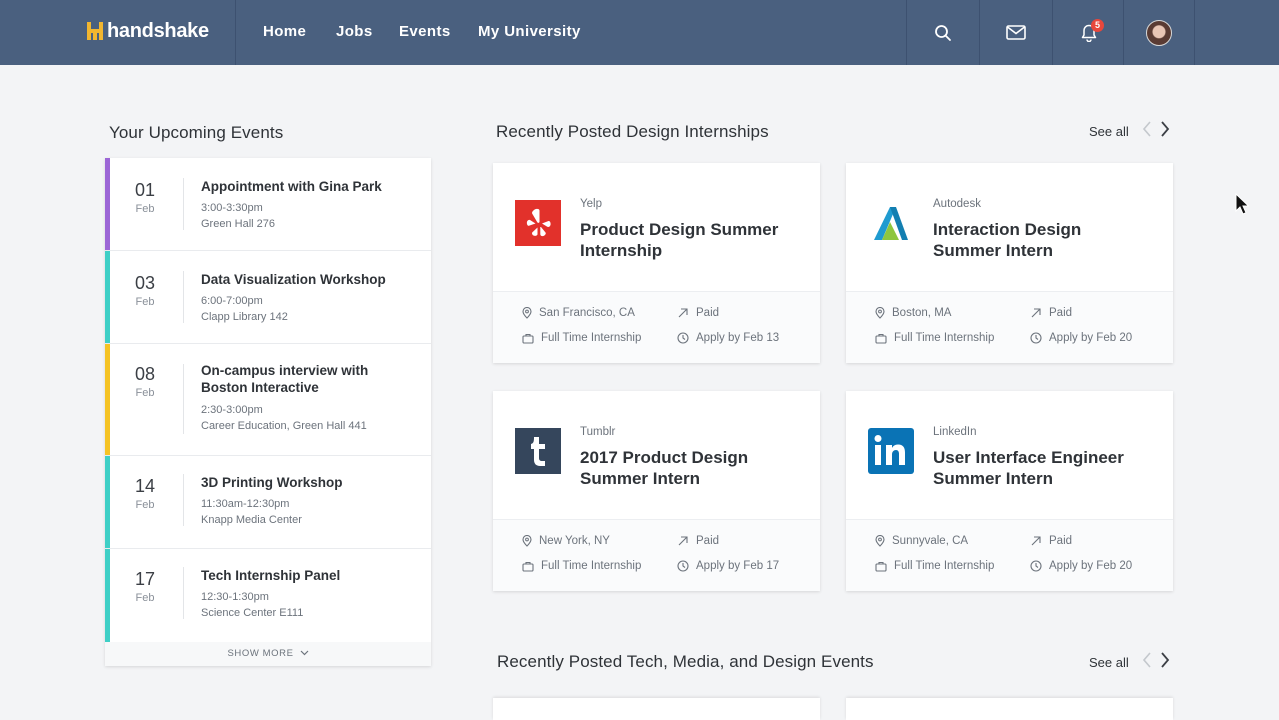  What do you see at coordinates (284, 426) in the screenshot?
I see `event-location: Career Education, Green Hall 441` at bounding box center [284, 426].